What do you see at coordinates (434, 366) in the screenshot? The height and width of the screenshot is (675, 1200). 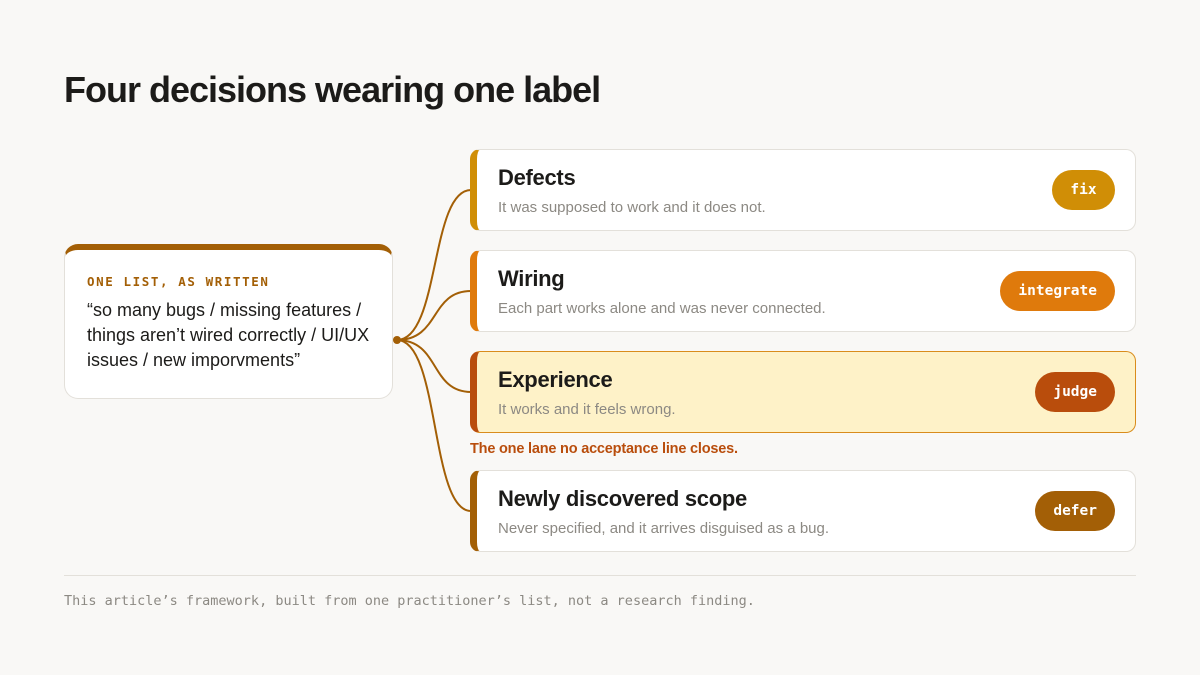 I see `connector-line-experience` at bounding box center [434, 366].